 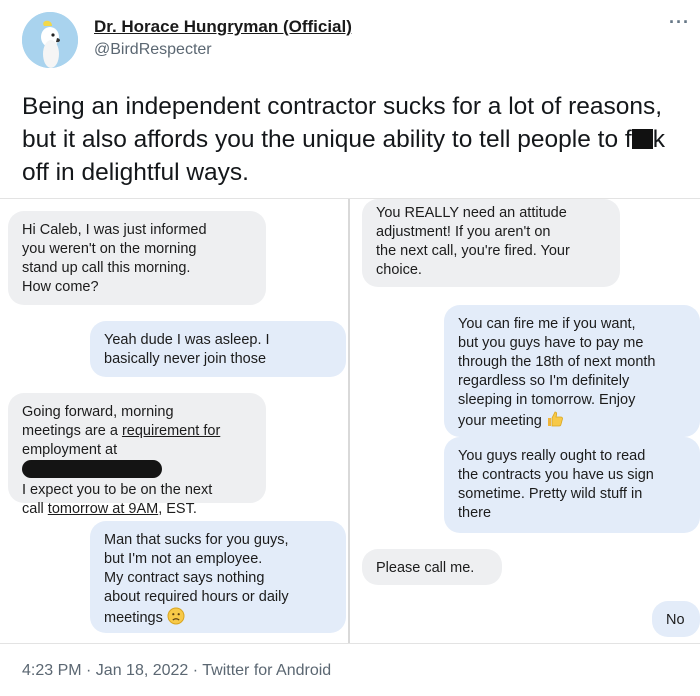 What do you see at coordinates (223, 27) in the screenshot?
I see `display-name: Dr. Horace Hungryman (Official)` at bounding box center [223, 27].